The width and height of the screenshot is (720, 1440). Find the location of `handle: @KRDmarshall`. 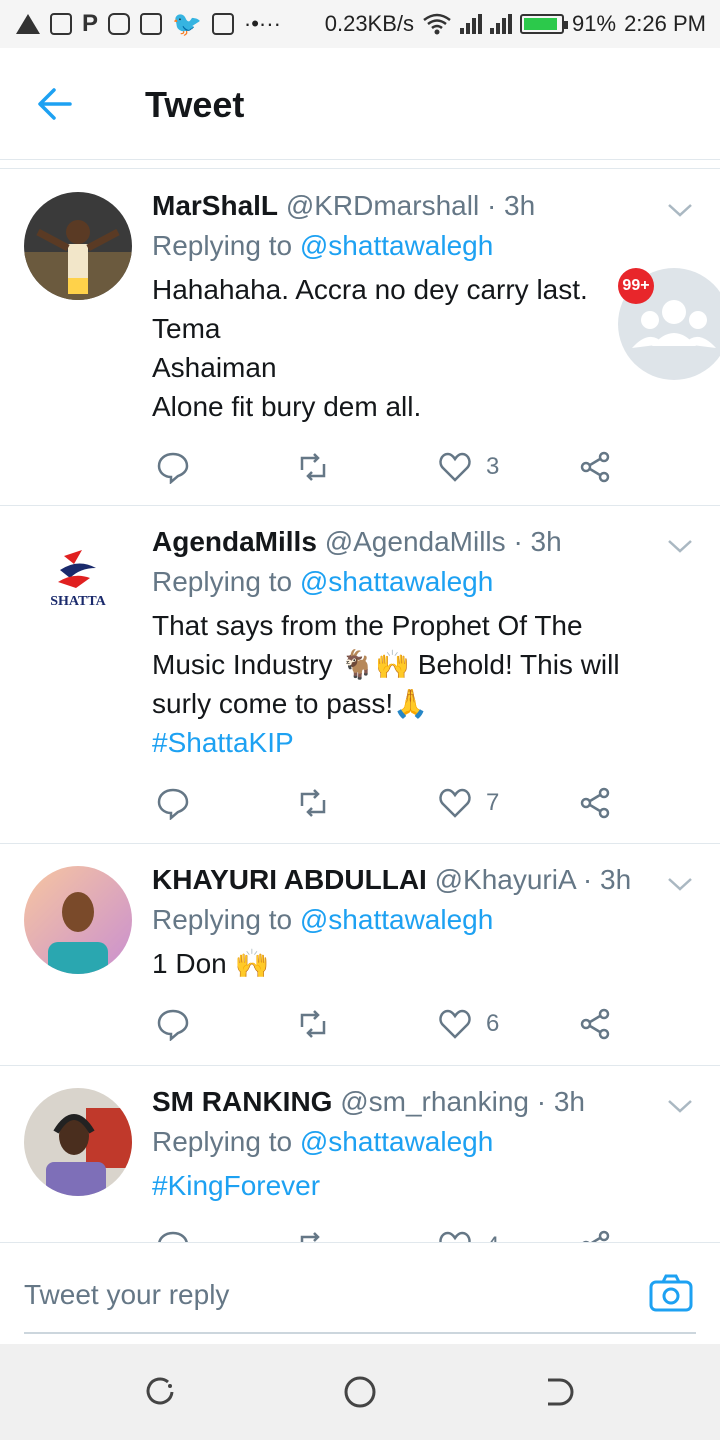

handle: @KRDmarshall is located at coordinates (382, 205).